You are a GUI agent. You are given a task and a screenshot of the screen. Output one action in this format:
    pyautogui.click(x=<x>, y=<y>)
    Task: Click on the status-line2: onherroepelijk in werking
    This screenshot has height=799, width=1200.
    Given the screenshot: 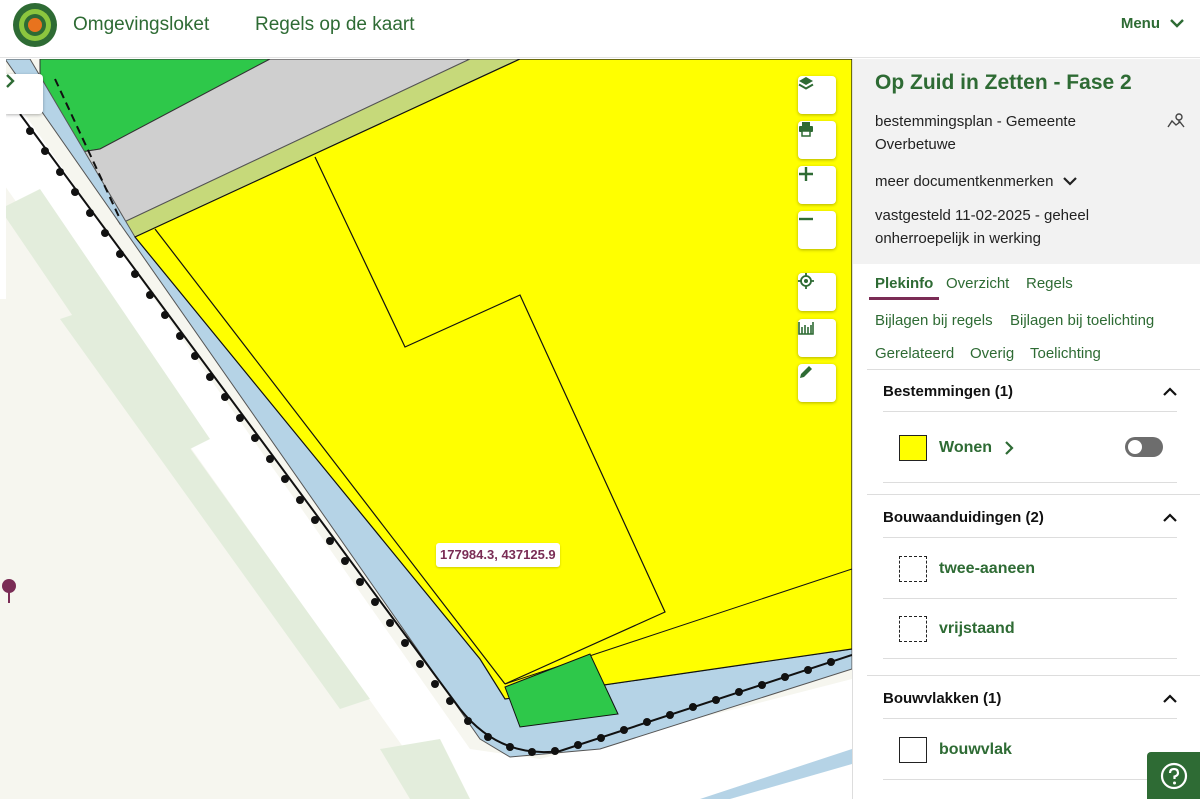 What is the action you would take?
    pyautogui.click(x=958, y=238)
    